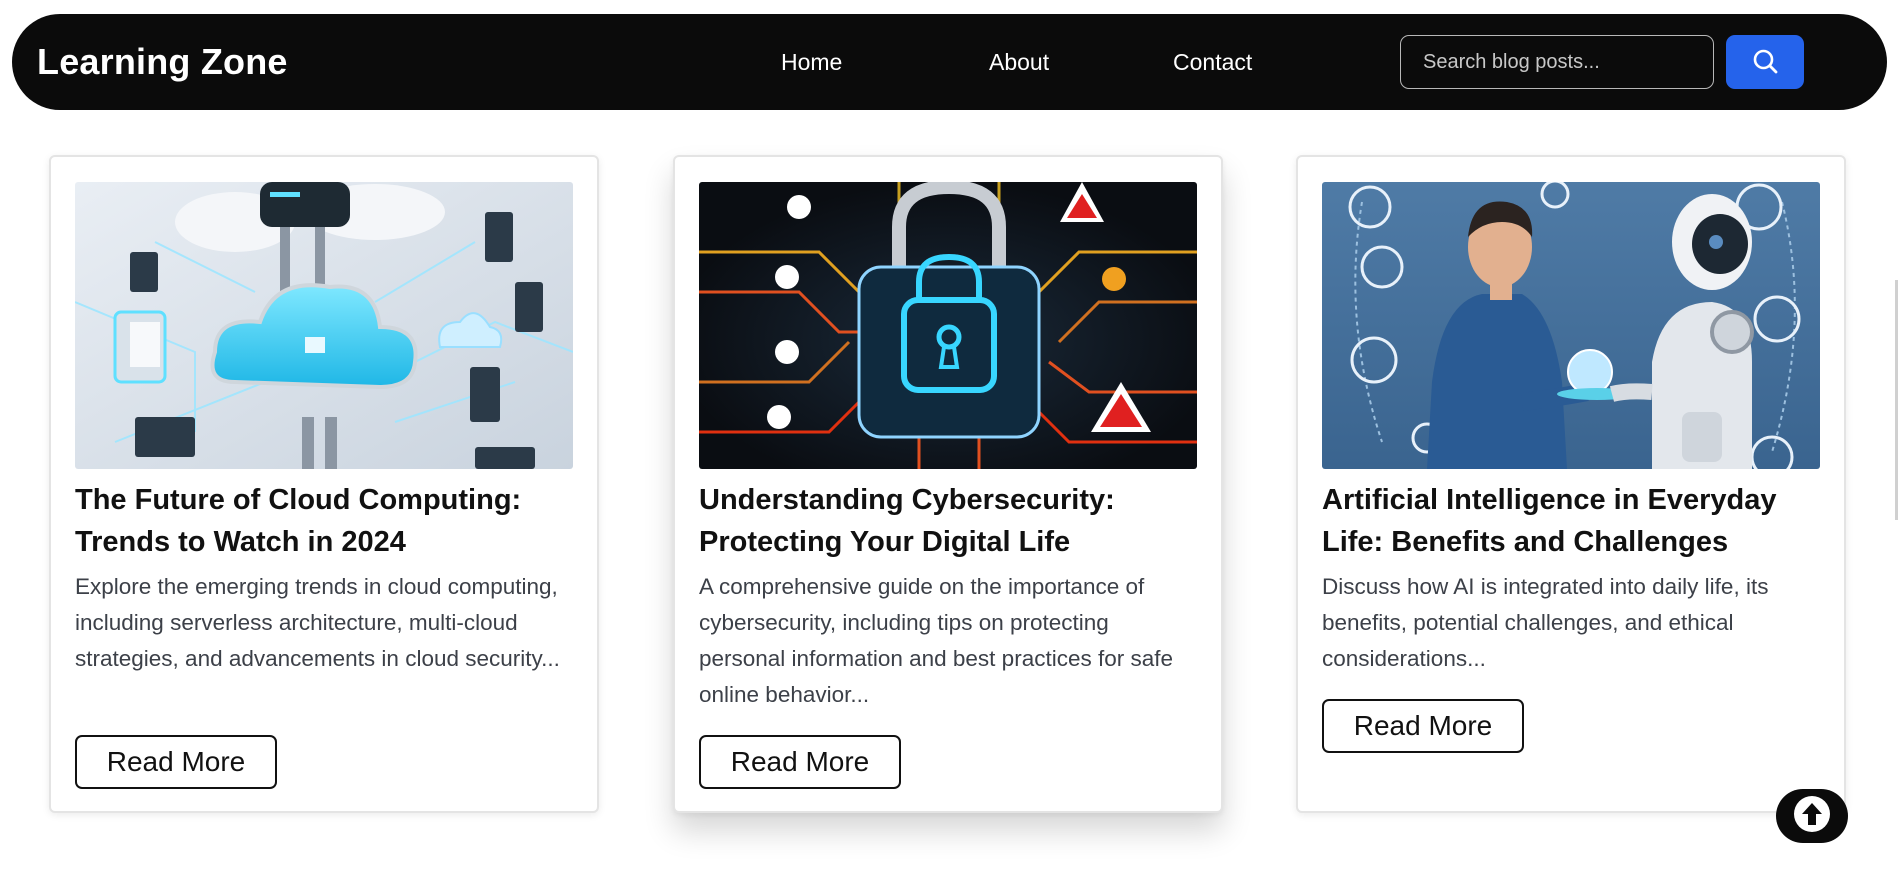 This screenshot has height=883, width=1898. I want to click on nav-link-contact: Contact, so click(1212, 62).